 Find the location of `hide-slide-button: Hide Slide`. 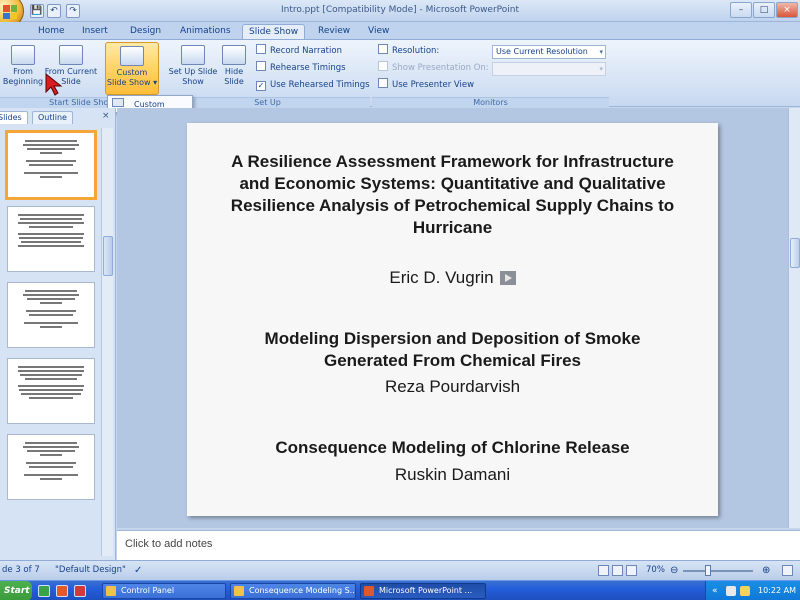

hide-slide-button: Hide Slide is located at coordinates (234, 68).